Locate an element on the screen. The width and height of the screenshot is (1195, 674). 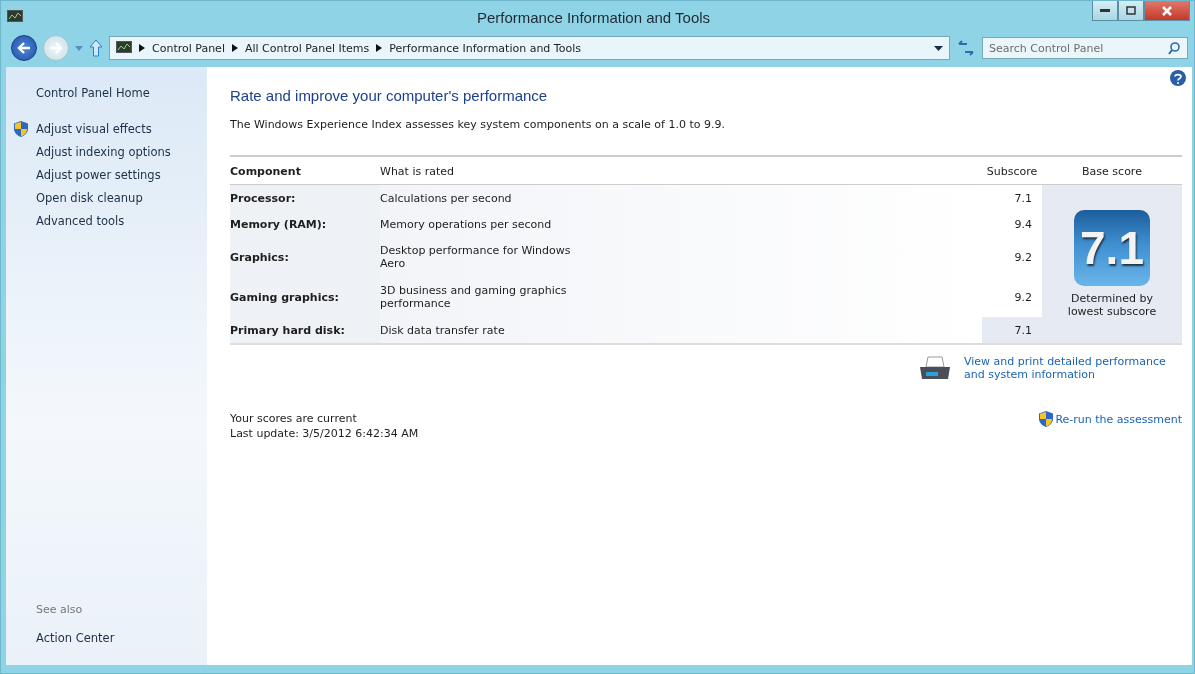
search-icon is located at coordinates (1174, 48).